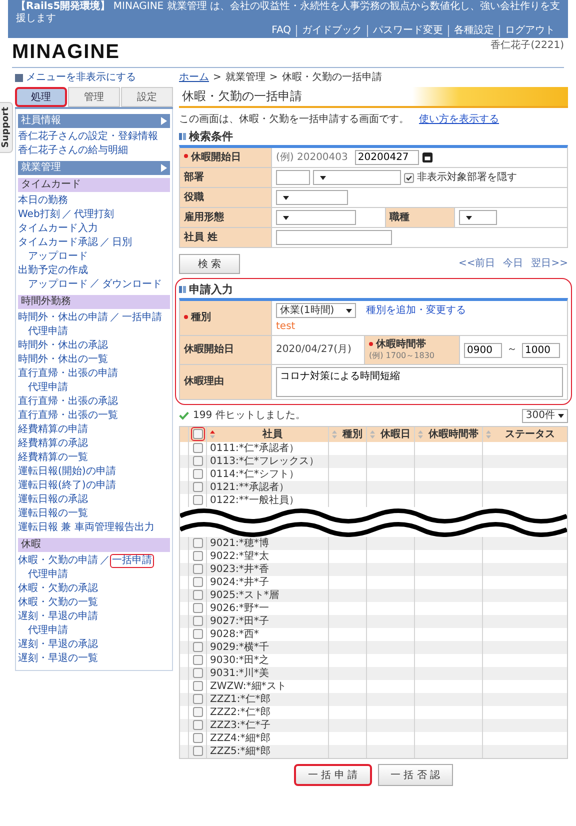 The height and width of the screenshot is (826, 576). I want to click on menu-link: 休暇・欠勤の申請, so click(58, 561).